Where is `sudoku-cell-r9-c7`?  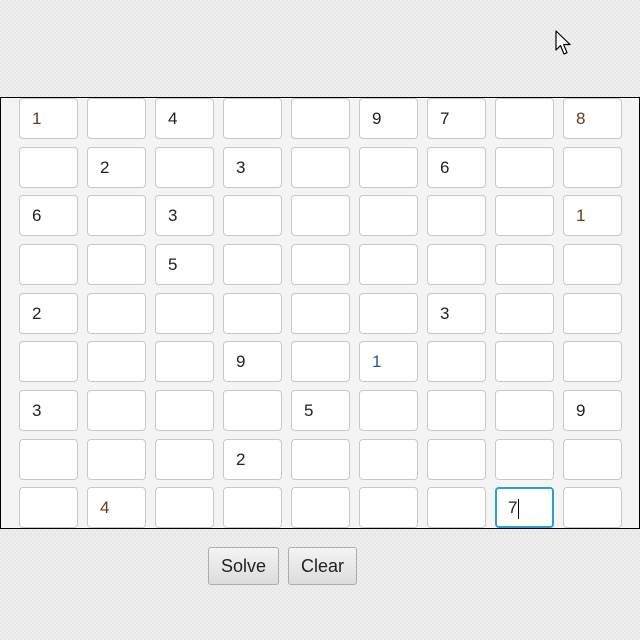 sudoku-cell-r9-c7 is located at coordinates (456, 507).